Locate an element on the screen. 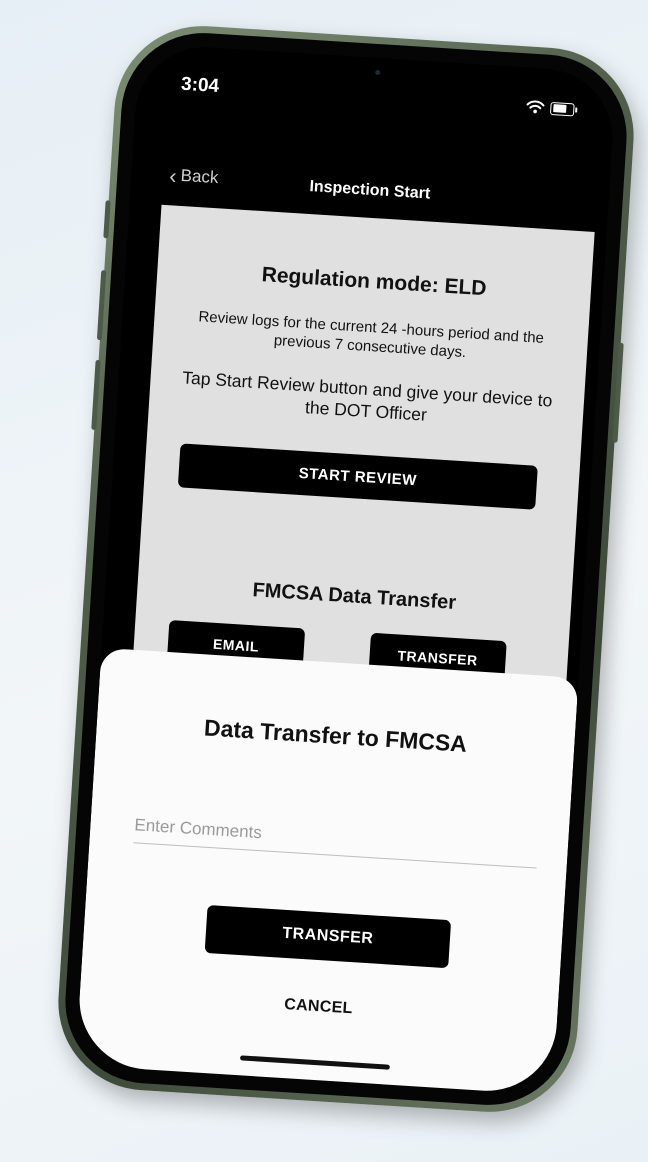 This screenshot has width=648, height=1162. status-icons is located at coordinates (552, 107).